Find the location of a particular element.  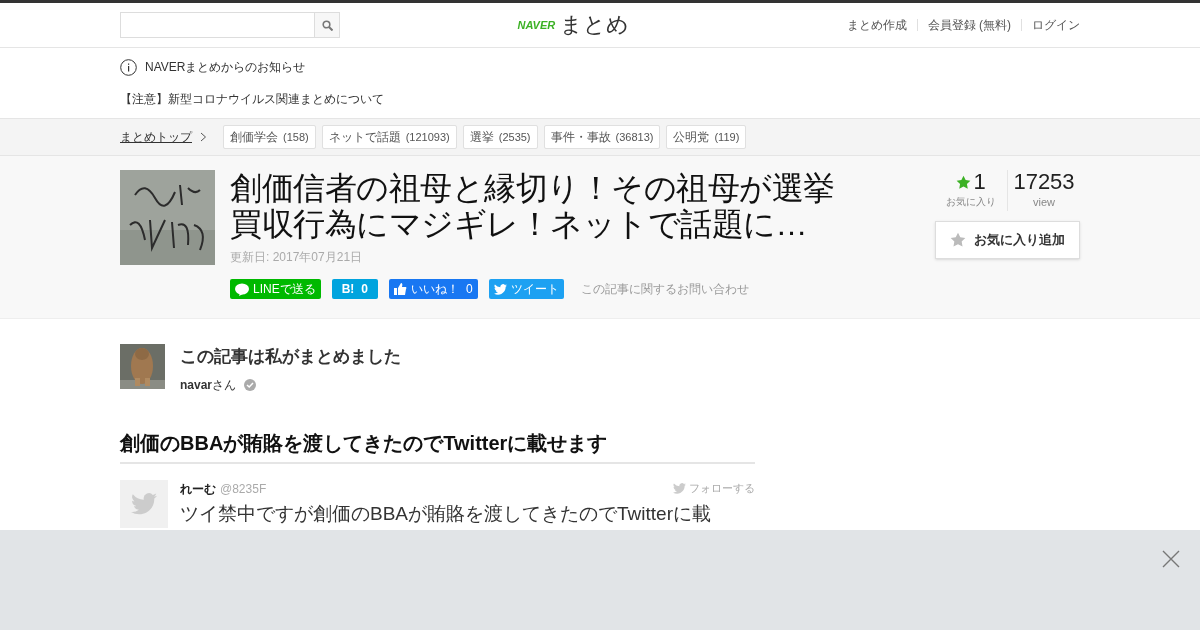

section-heading: 創価のBBAが賄賂を渡してきたのでTwitterに載せます is located at coordinates (437, 445).